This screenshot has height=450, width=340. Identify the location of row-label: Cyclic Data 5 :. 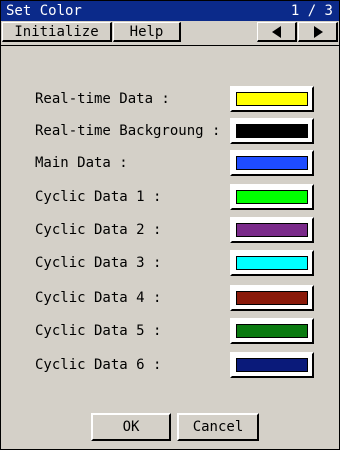
(98, 331).